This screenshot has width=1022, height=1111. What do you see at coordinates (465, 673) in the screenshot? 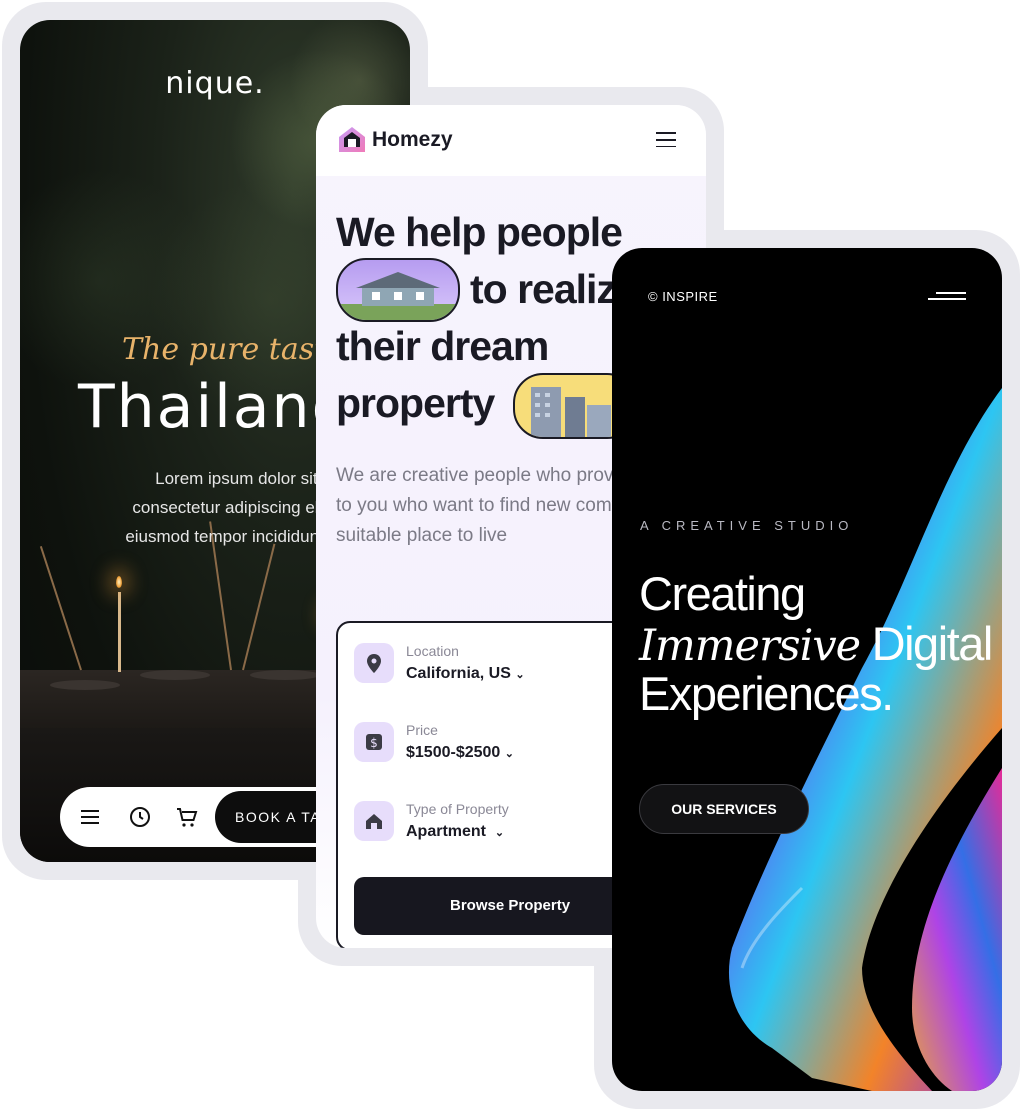
I see `field-value: California, US ⌄` at bounding box center [465, 673].